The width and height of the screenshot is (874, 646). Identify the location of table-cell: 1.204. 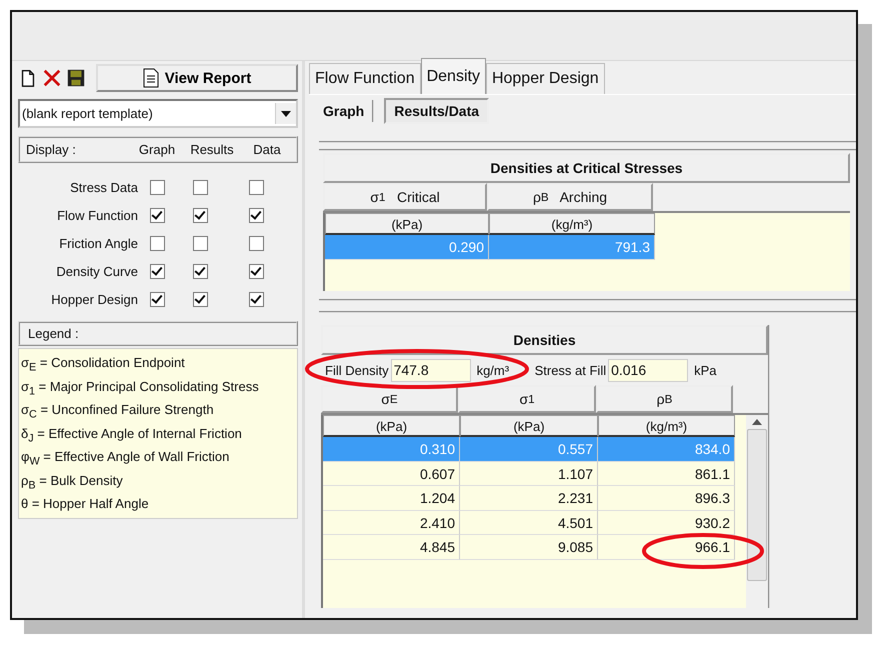
(391, 498).